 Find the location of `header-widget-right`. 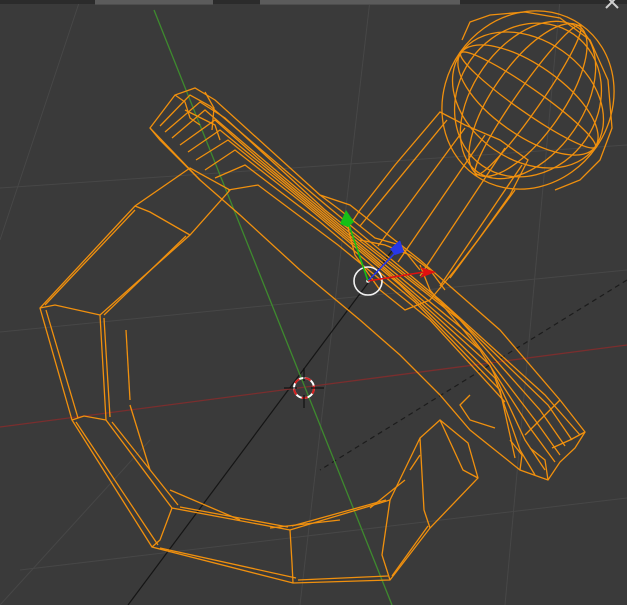

header-widget-right is located at coordinates (360, 2).